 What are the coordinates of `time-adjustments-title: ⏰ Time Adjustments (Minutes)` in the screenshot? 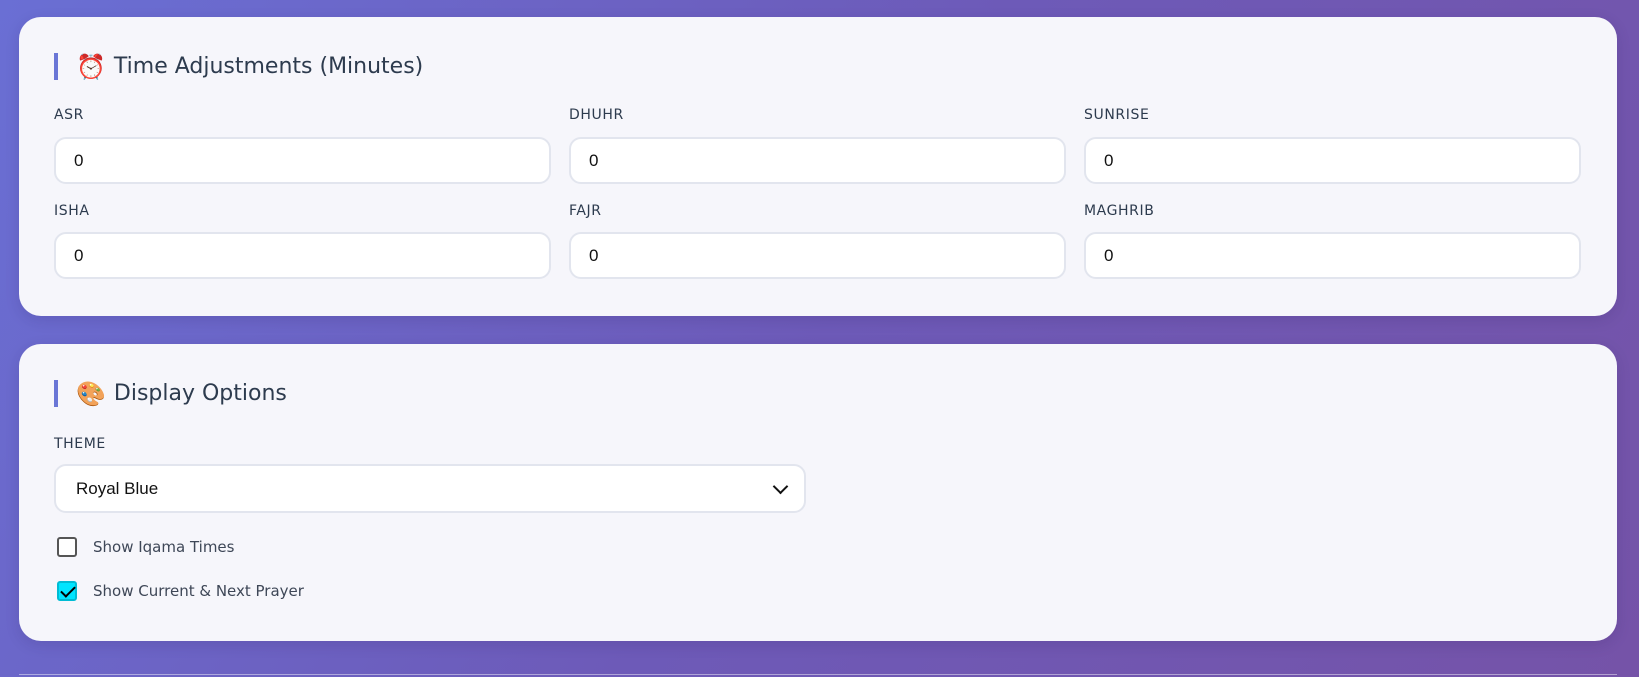 It's located at (238, 66).